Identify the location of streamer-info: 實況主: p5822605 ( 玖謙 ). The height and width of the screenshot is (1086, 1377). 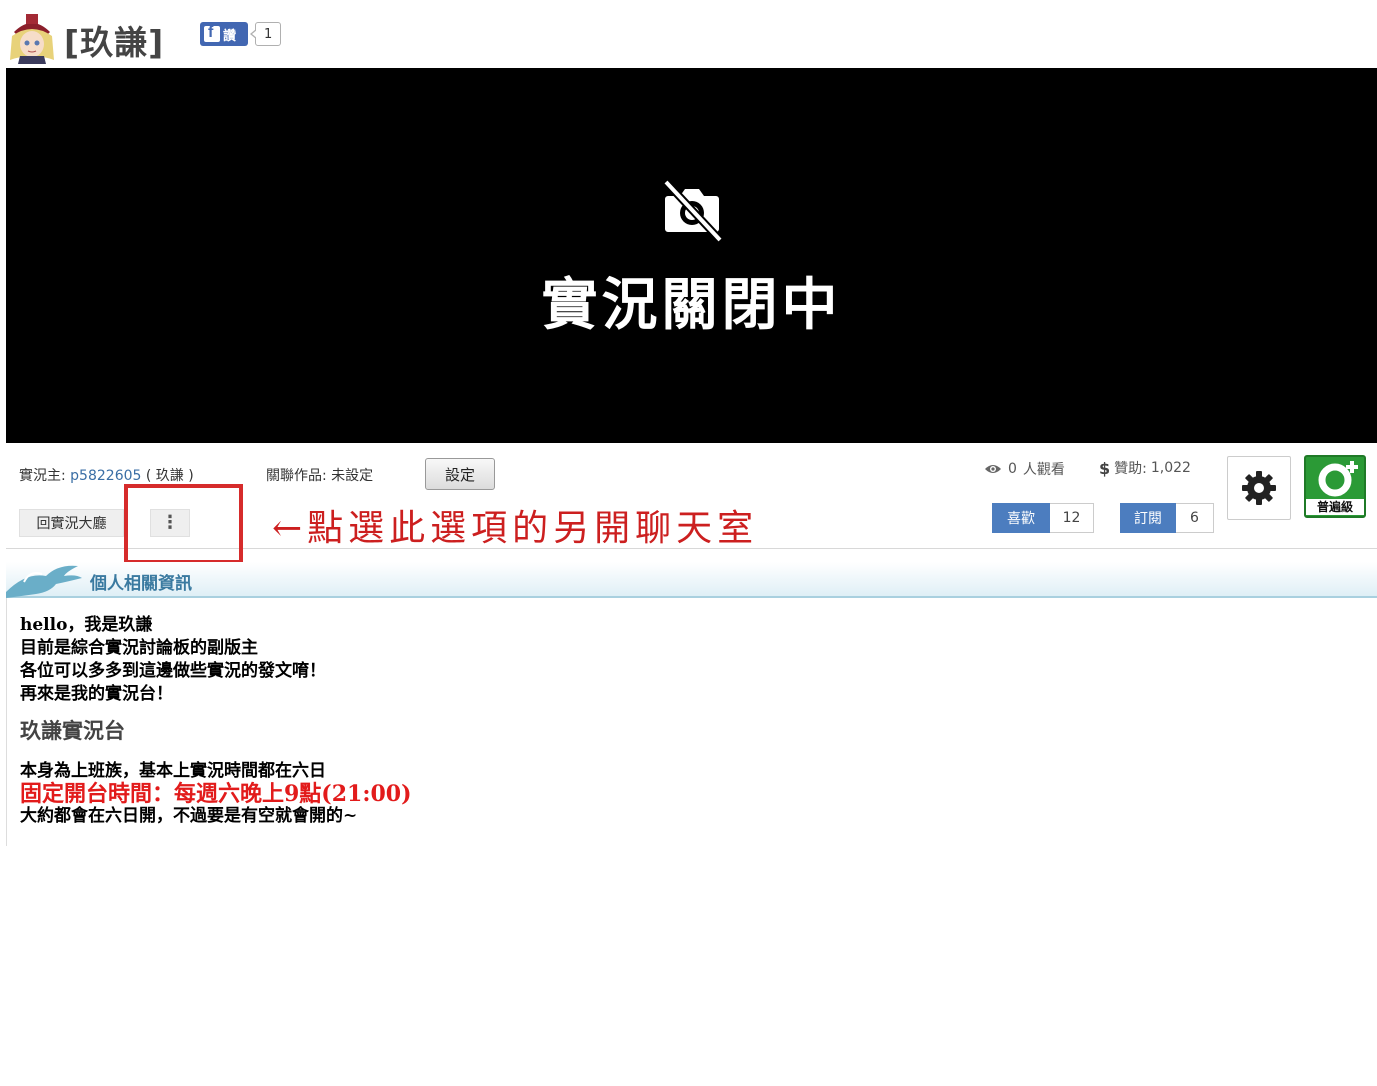
(106, 475).